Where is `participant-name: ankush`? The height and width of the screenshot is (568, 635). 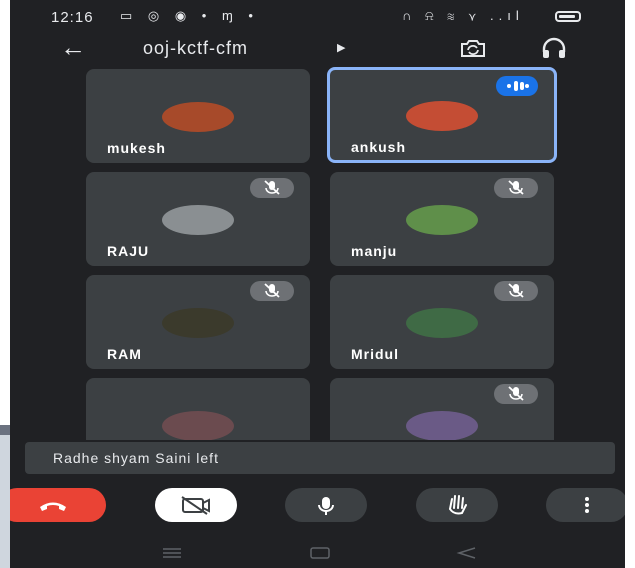 participant-name: ankush is located at coordinates (379, 147).